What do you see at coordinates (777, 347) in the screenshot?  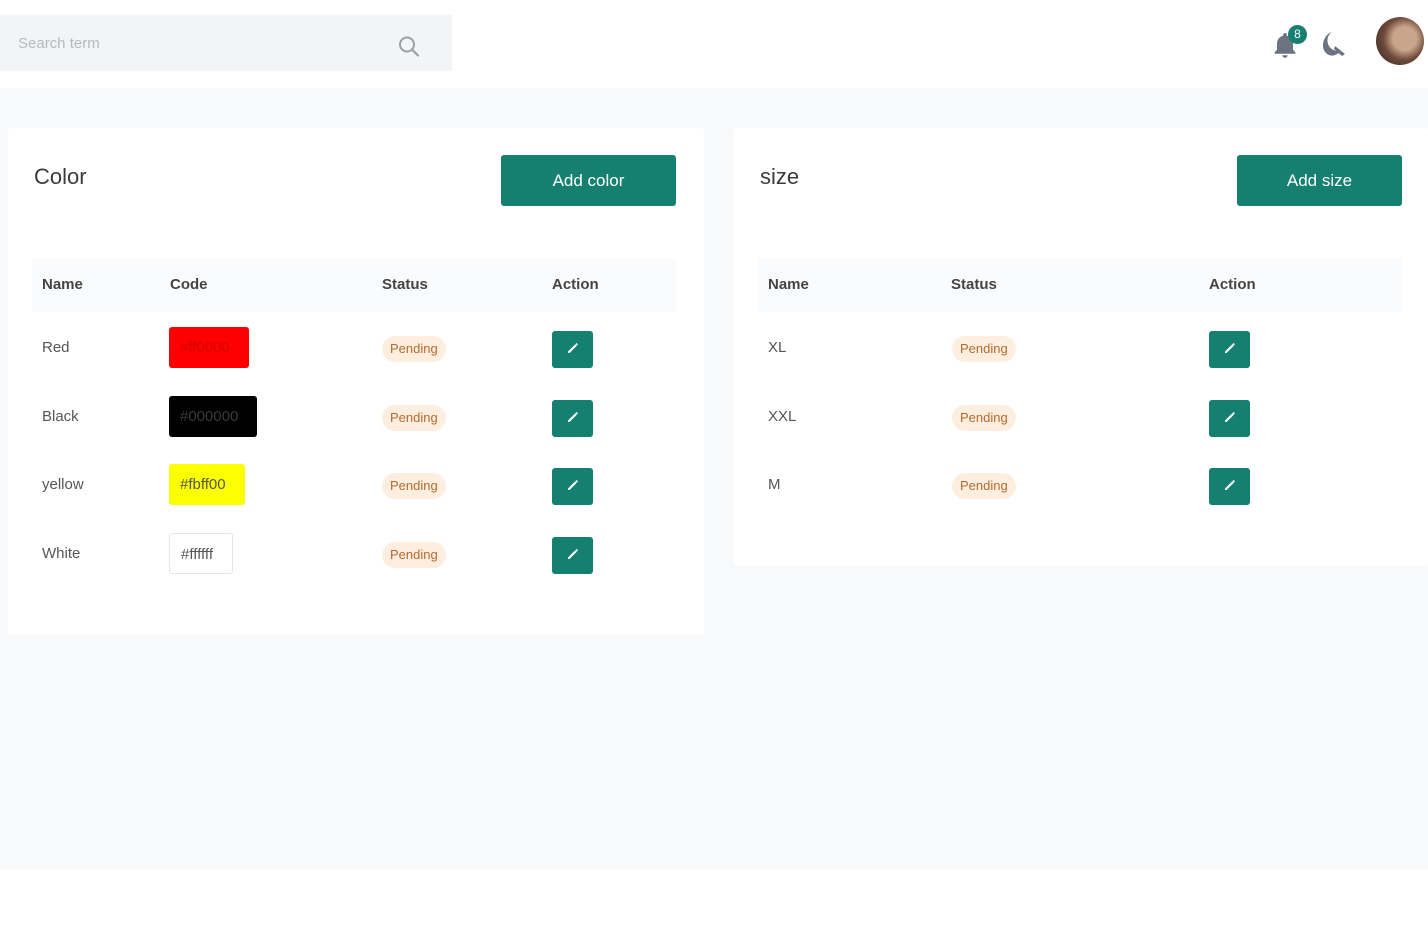 I see `size-name: XL` at bounding box center [777, 347].